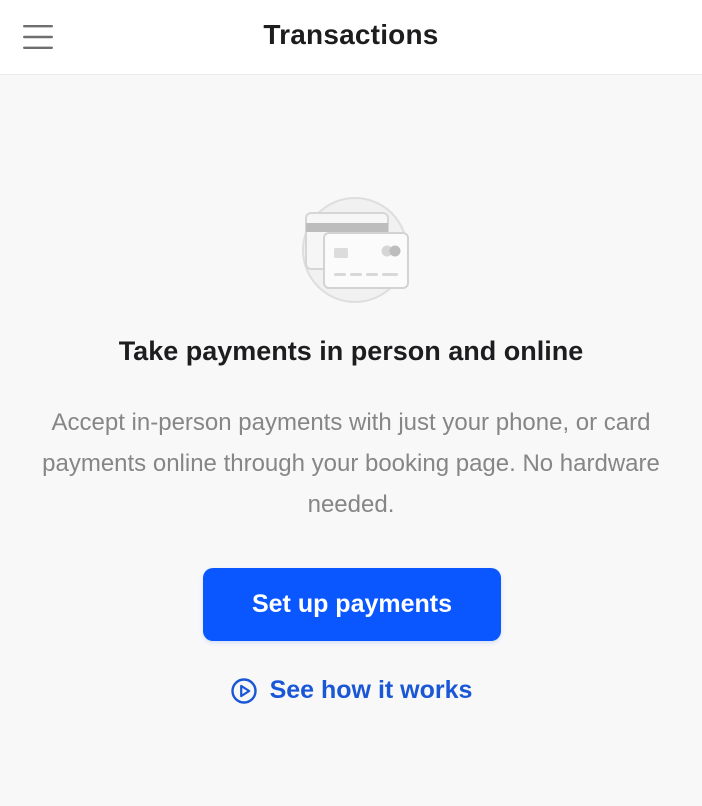  Describe the element at coordinates (371, 690) in the screenshot. I see `see-how-it-works-label: See how it works` at that location.